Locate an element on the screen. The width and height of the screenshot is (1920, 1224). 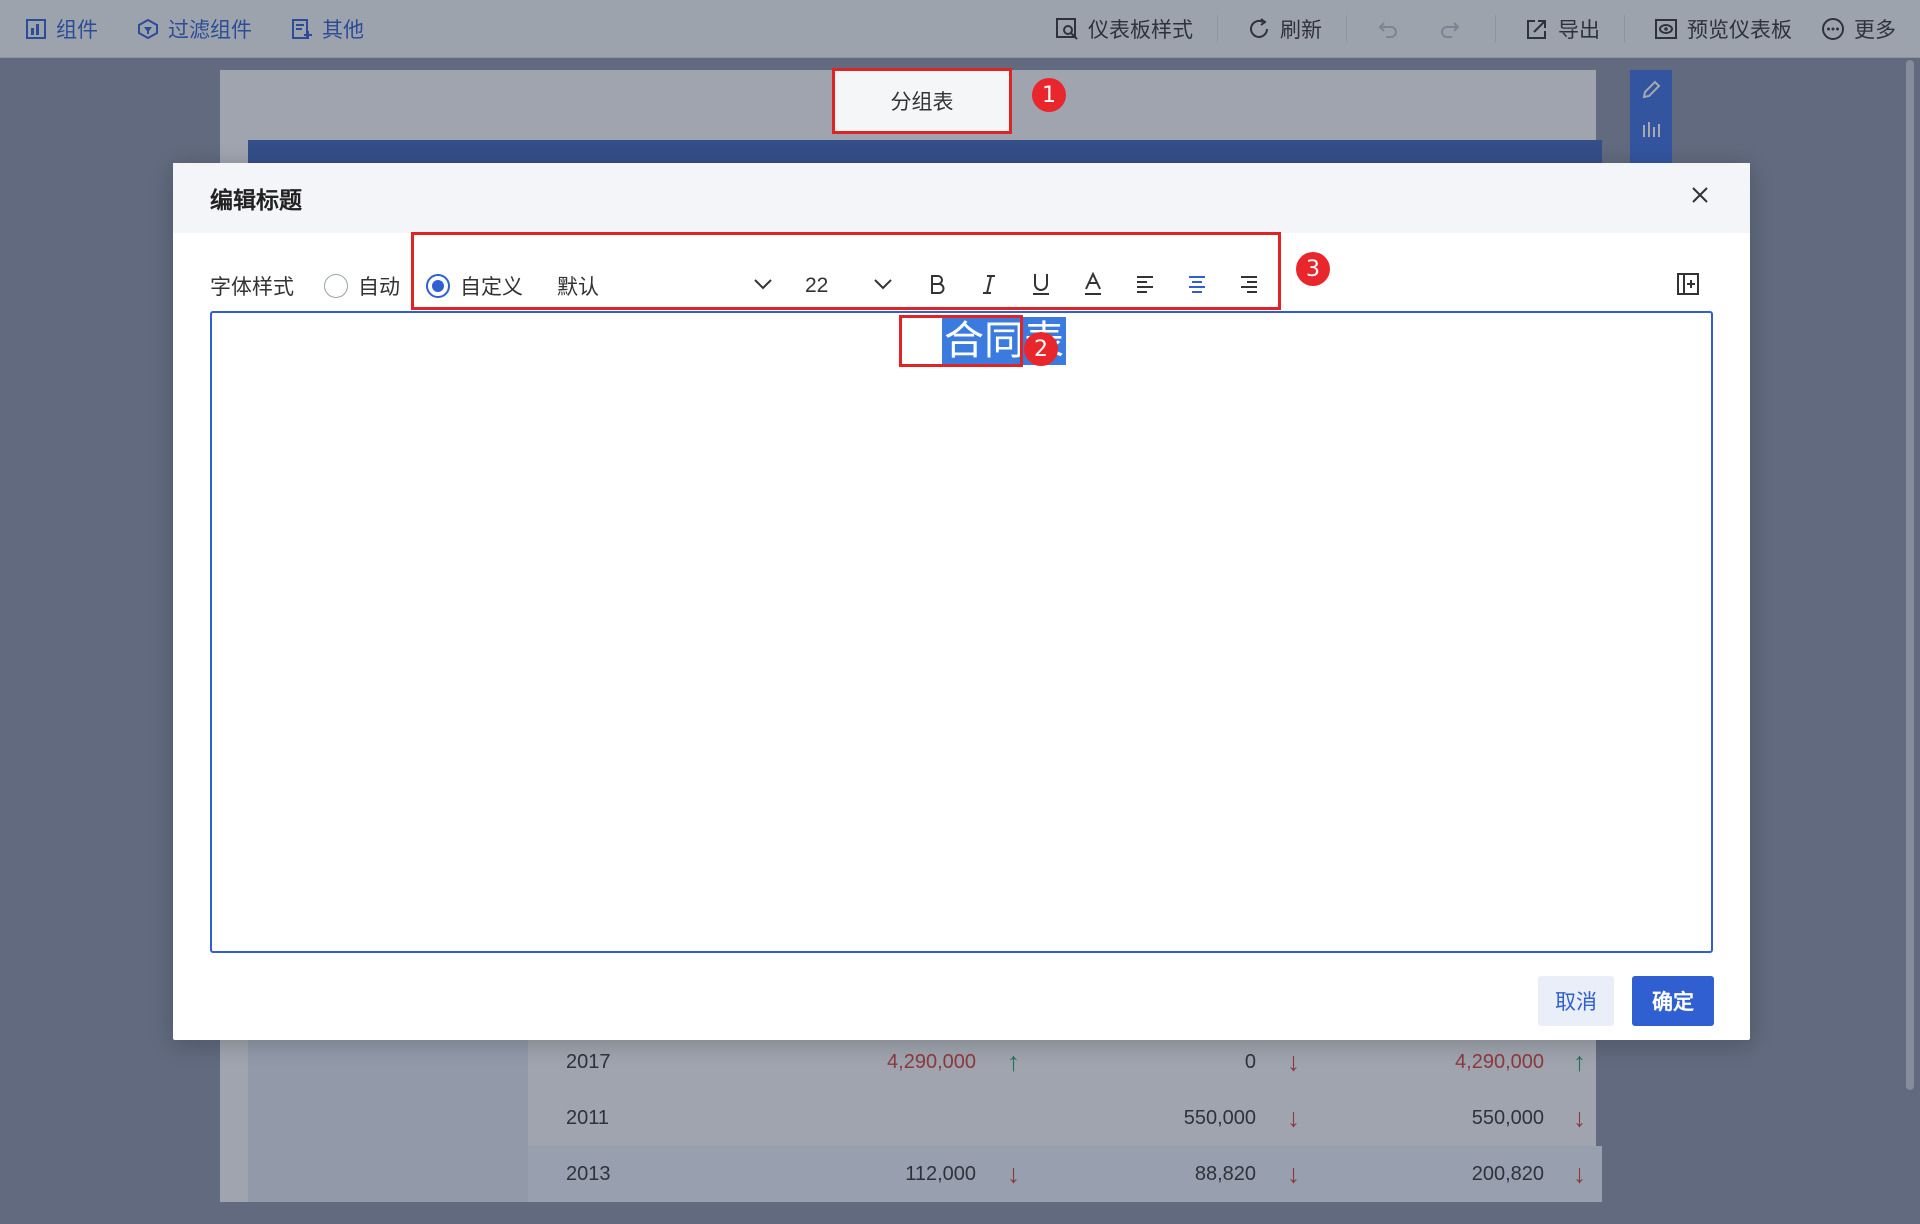
radio-circle is located at coordinates (336, 286).